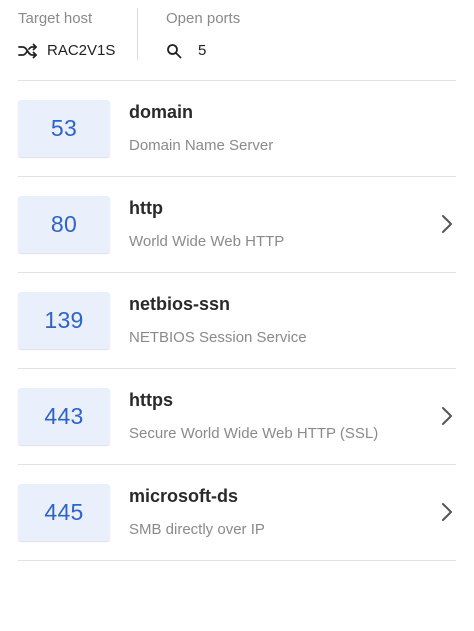 The height and width of the screenshot is (631, 474). I want to click on service-description: World Wide Web HTTP, so click(207, 241).